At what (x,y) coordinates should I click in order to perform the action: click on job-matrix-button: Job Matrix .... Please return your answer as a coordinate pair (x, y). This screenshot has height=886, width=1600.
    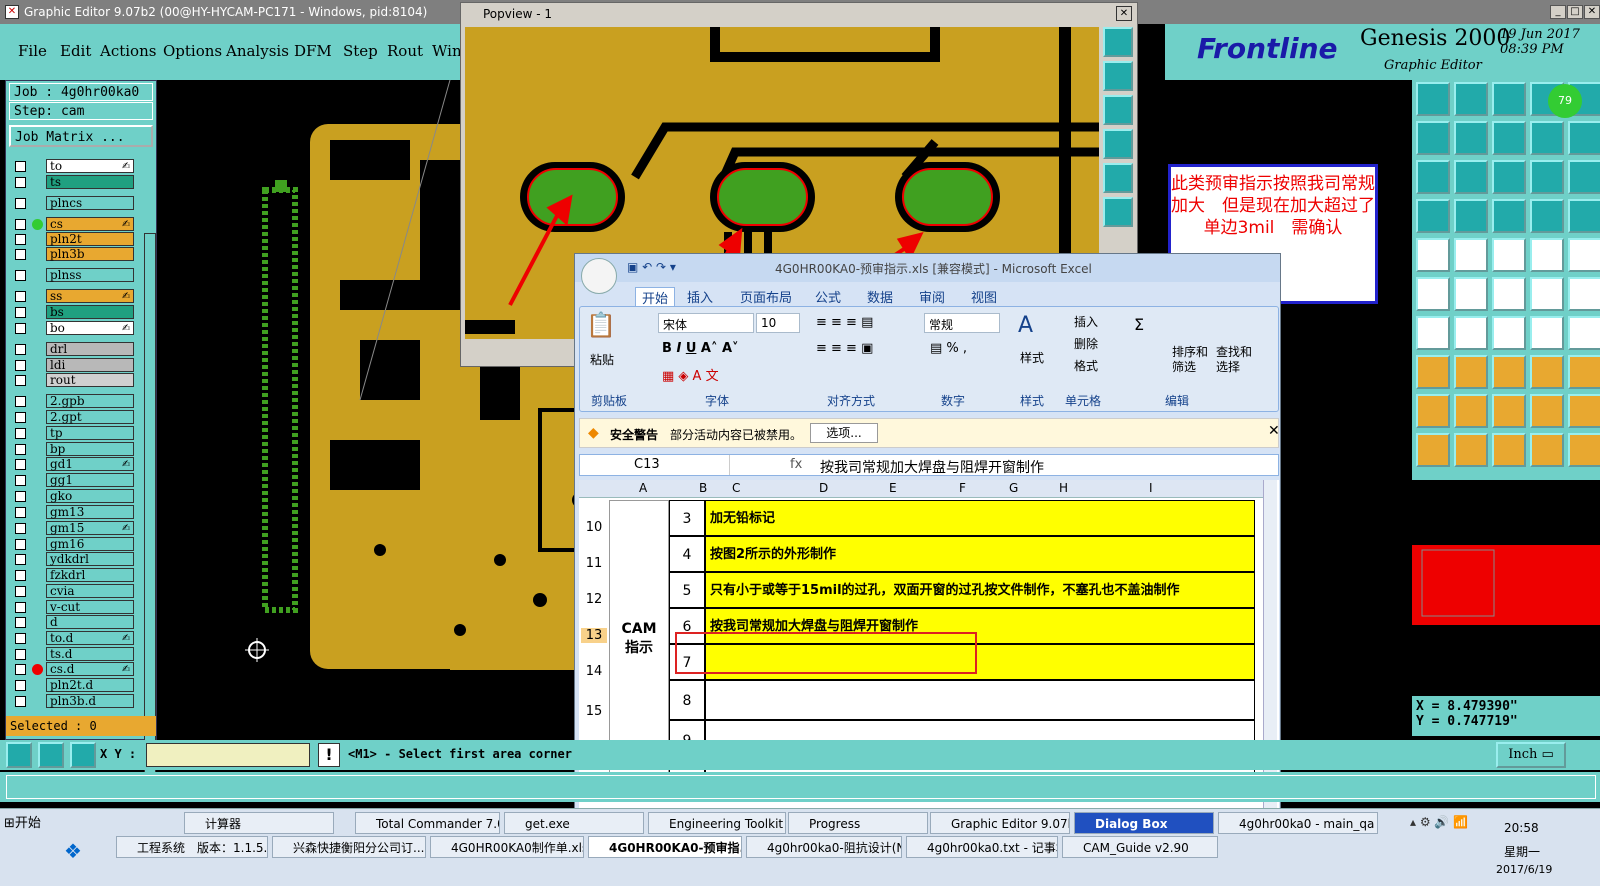
    Looking at the image, I should click on (81, 136).